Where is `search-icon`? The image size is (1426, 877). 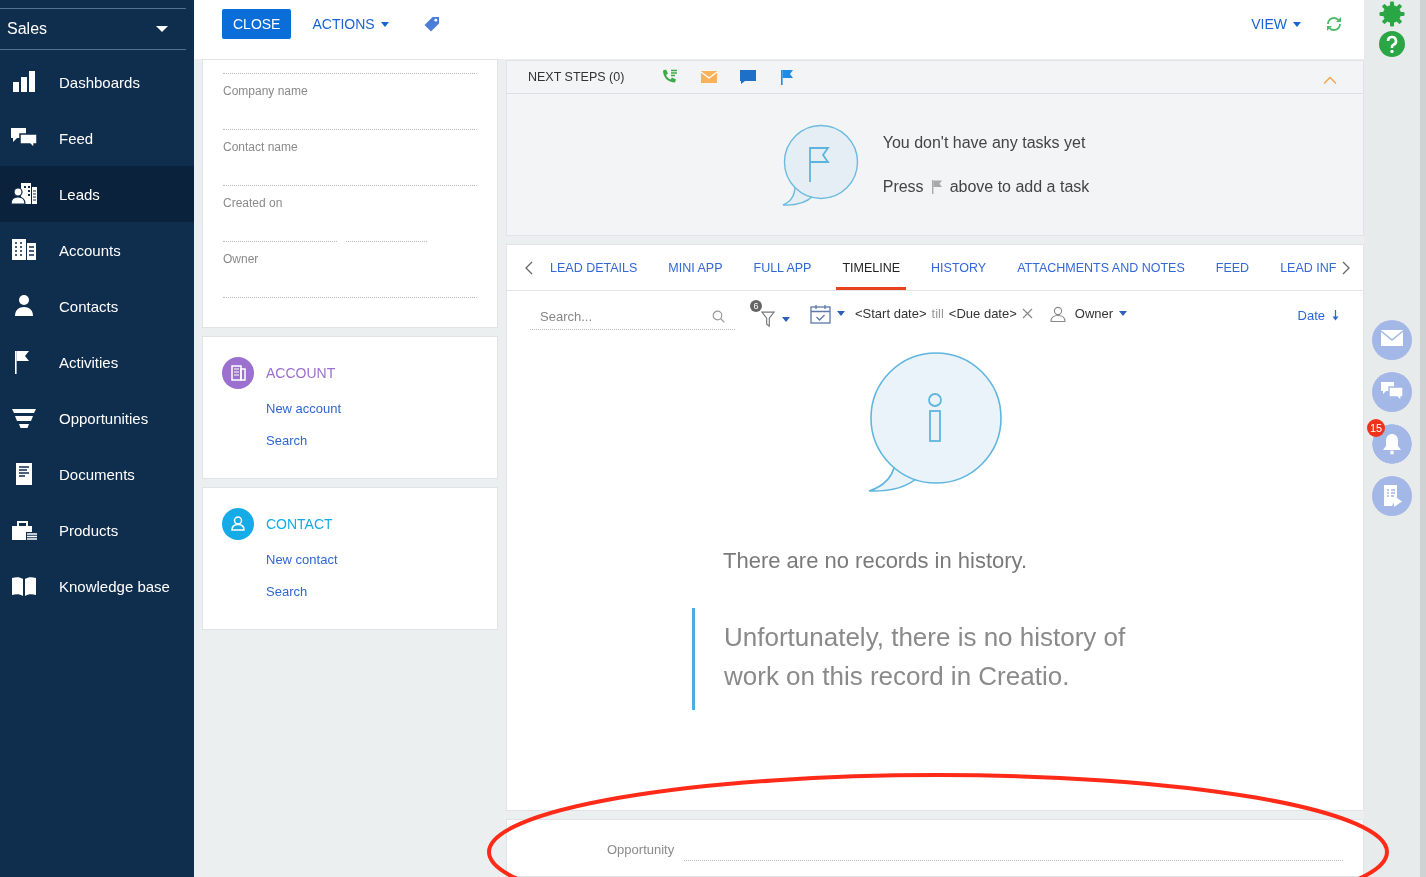 search-icon is located at coordinates (718, 316).